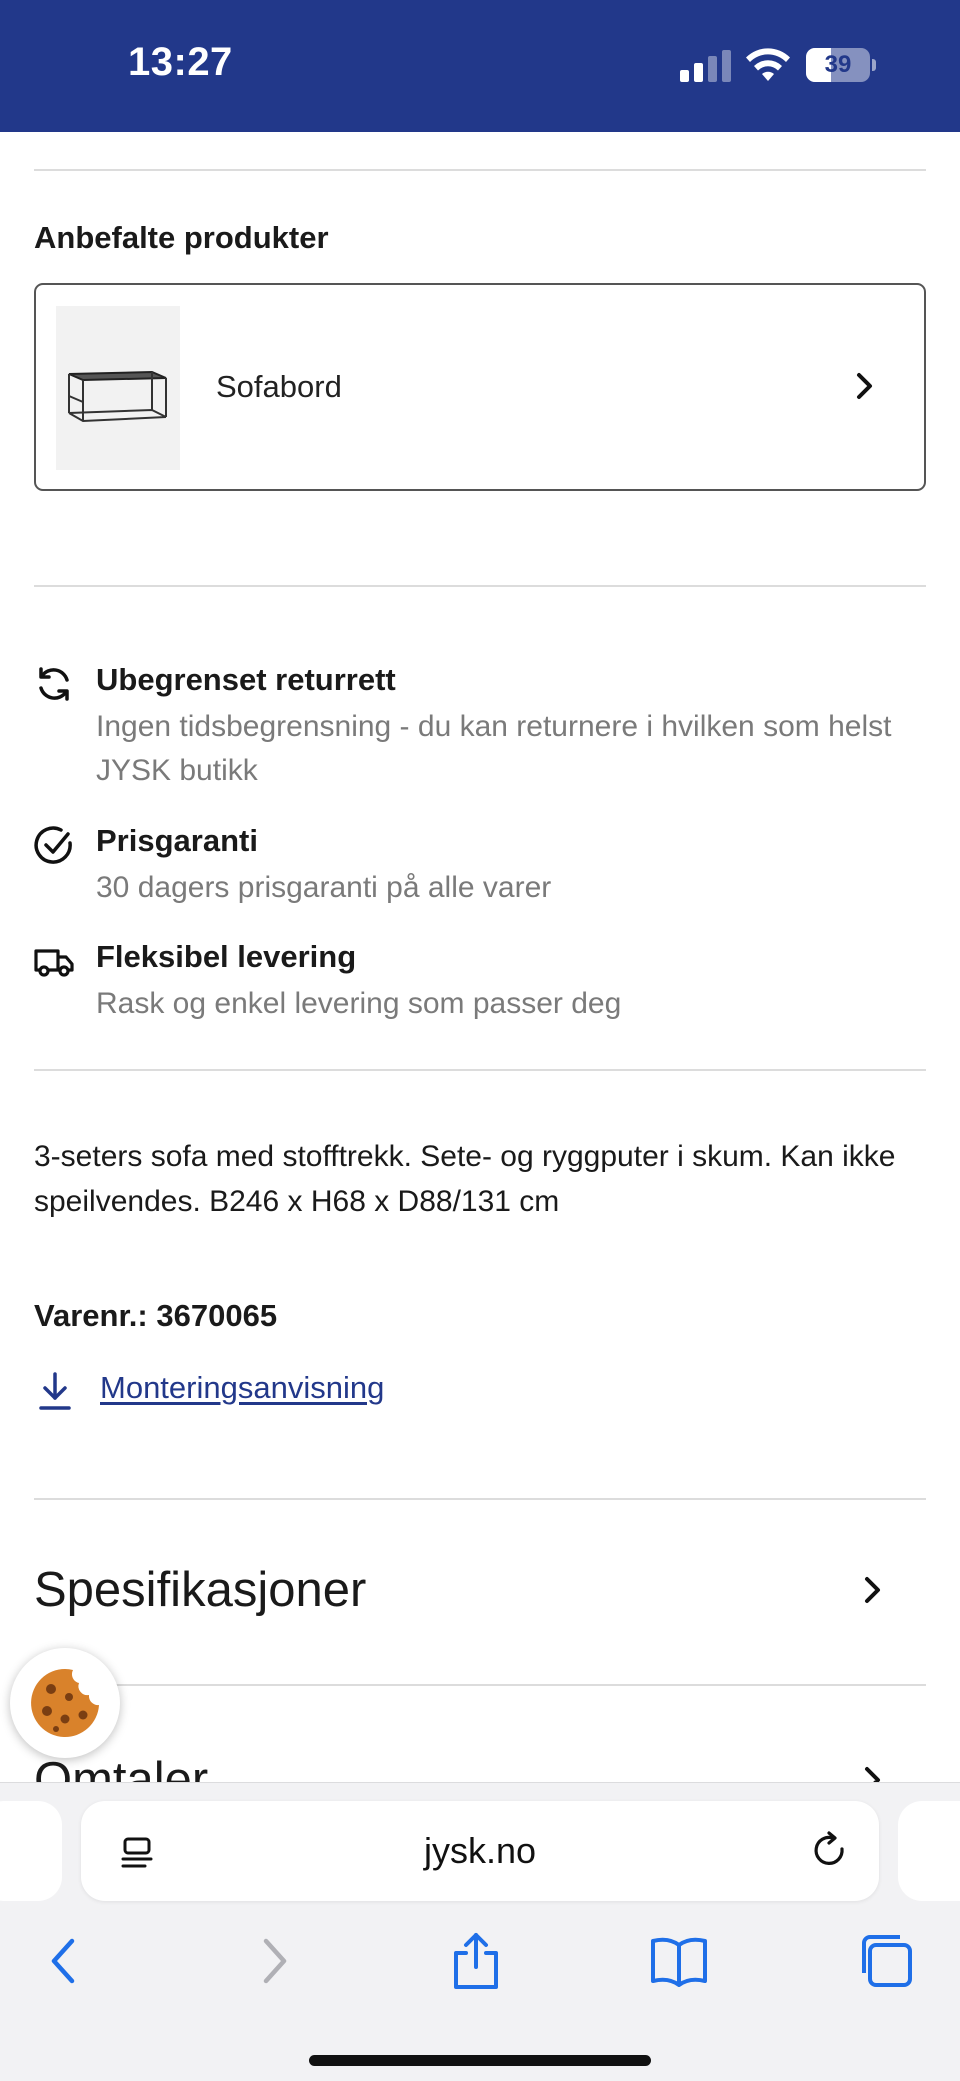 The width and height of the screenshot is (960, 2081). What do you see at coordinates (64, 1961) in the screenshot?
I see `back-icon` at bounding box center [64, 1961].